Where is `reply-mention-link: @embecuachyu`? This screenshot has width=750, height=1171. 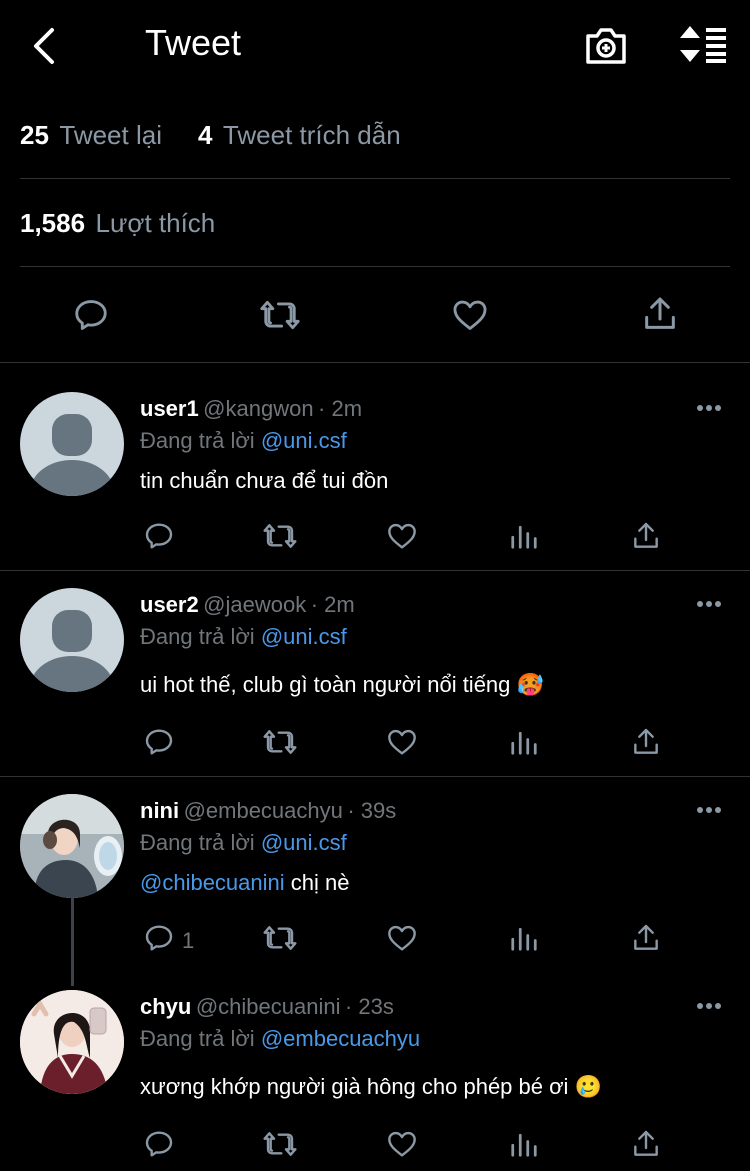
reply-mention-link: @embecuachyu is located at coordinates (340, 1038).